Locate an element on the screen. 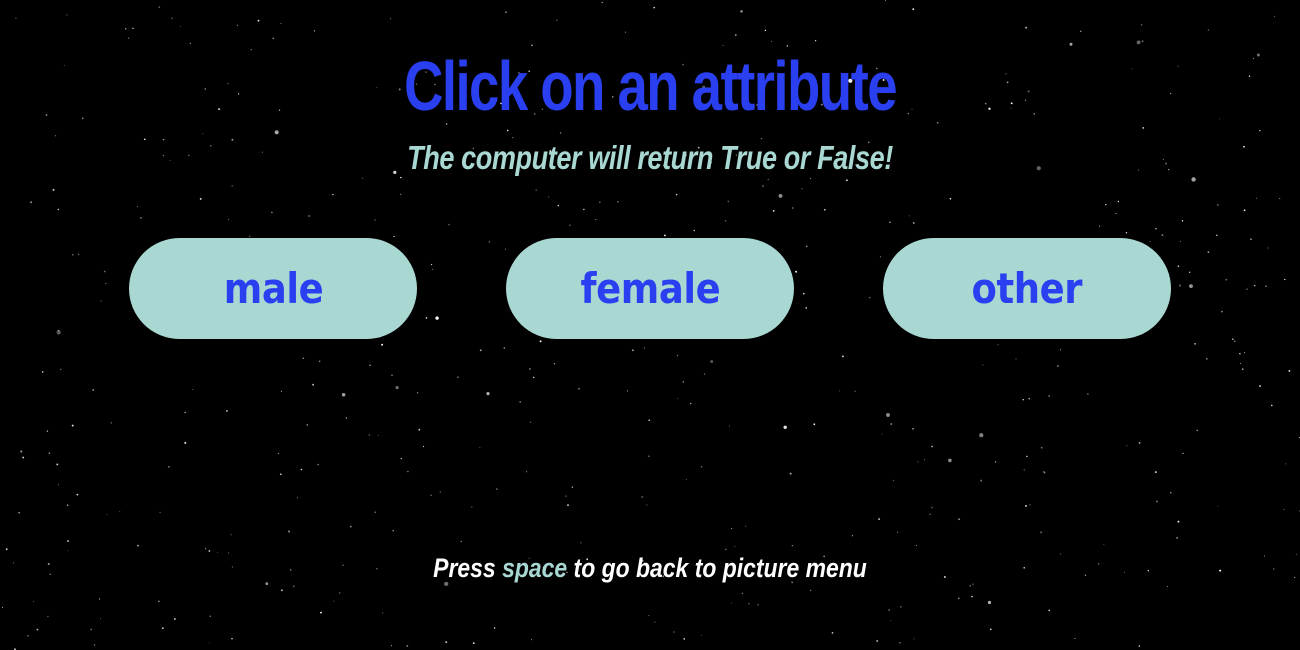 This screenshot has height=650, width=1300. male-button: male is located at coordinates (273, 288).